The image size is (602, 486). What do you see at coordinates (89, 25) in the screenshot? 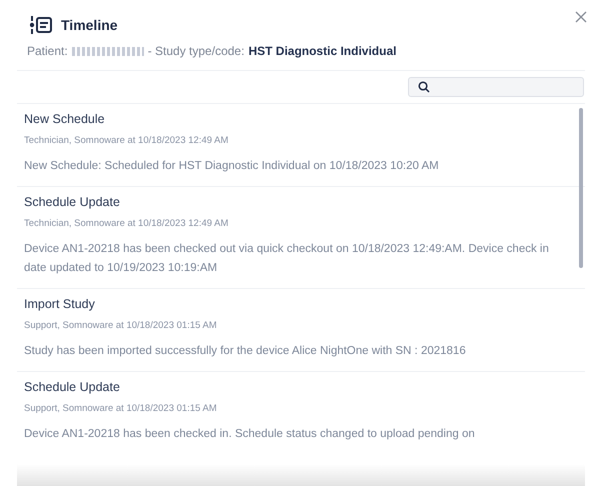
I see `dialog-title: Timeline` at bounding box center [89, 25].